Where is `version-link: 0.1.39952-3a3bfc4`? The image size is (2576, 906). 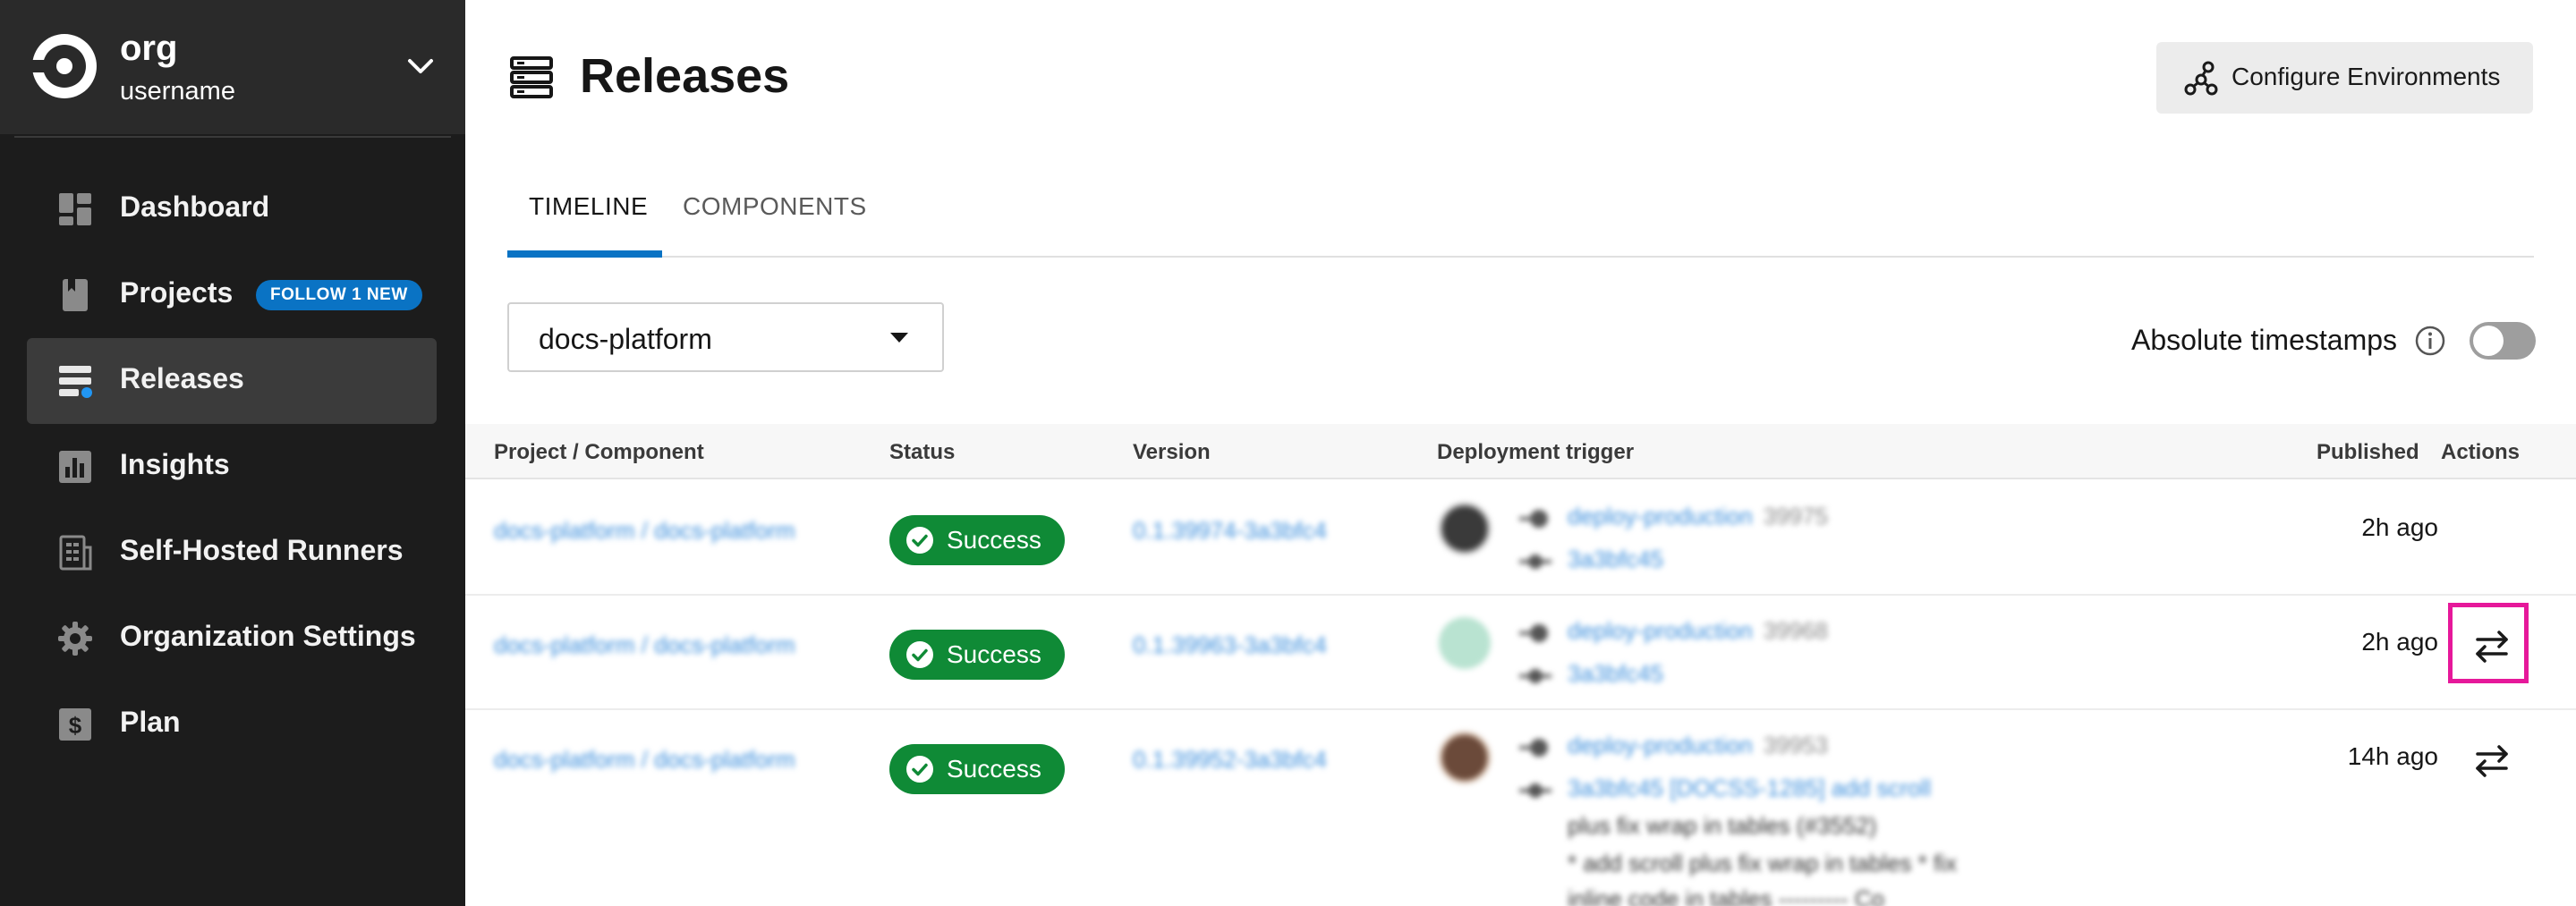
version-link: 0.1.39952-3a3bfc4 is located at coordinates (1230, 760).